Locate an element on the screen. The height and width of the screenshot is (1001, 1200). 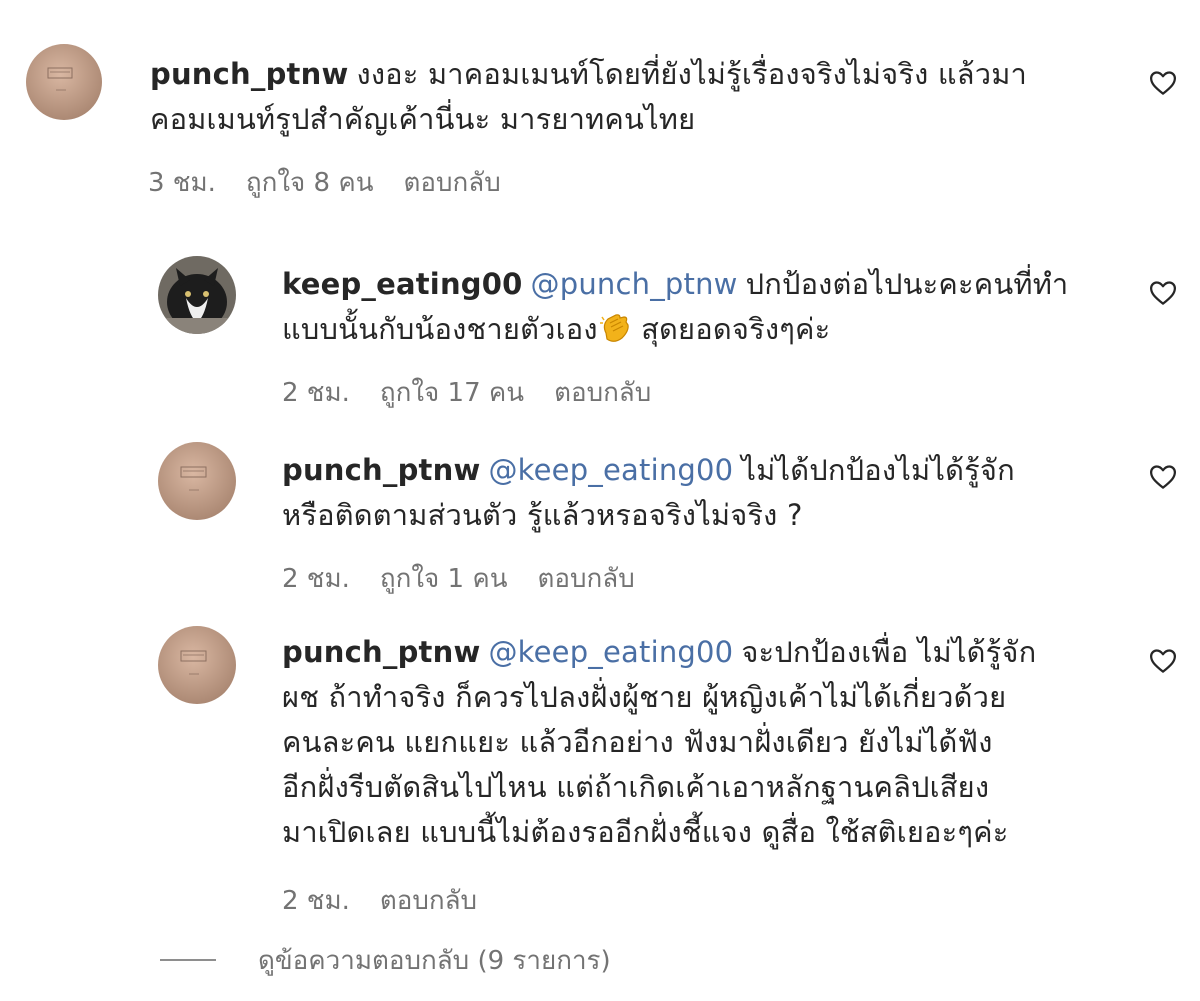
view-replies-label: ดูข้อความตอบกลับ (9 รายการ) is located at coordinates (434, 960).